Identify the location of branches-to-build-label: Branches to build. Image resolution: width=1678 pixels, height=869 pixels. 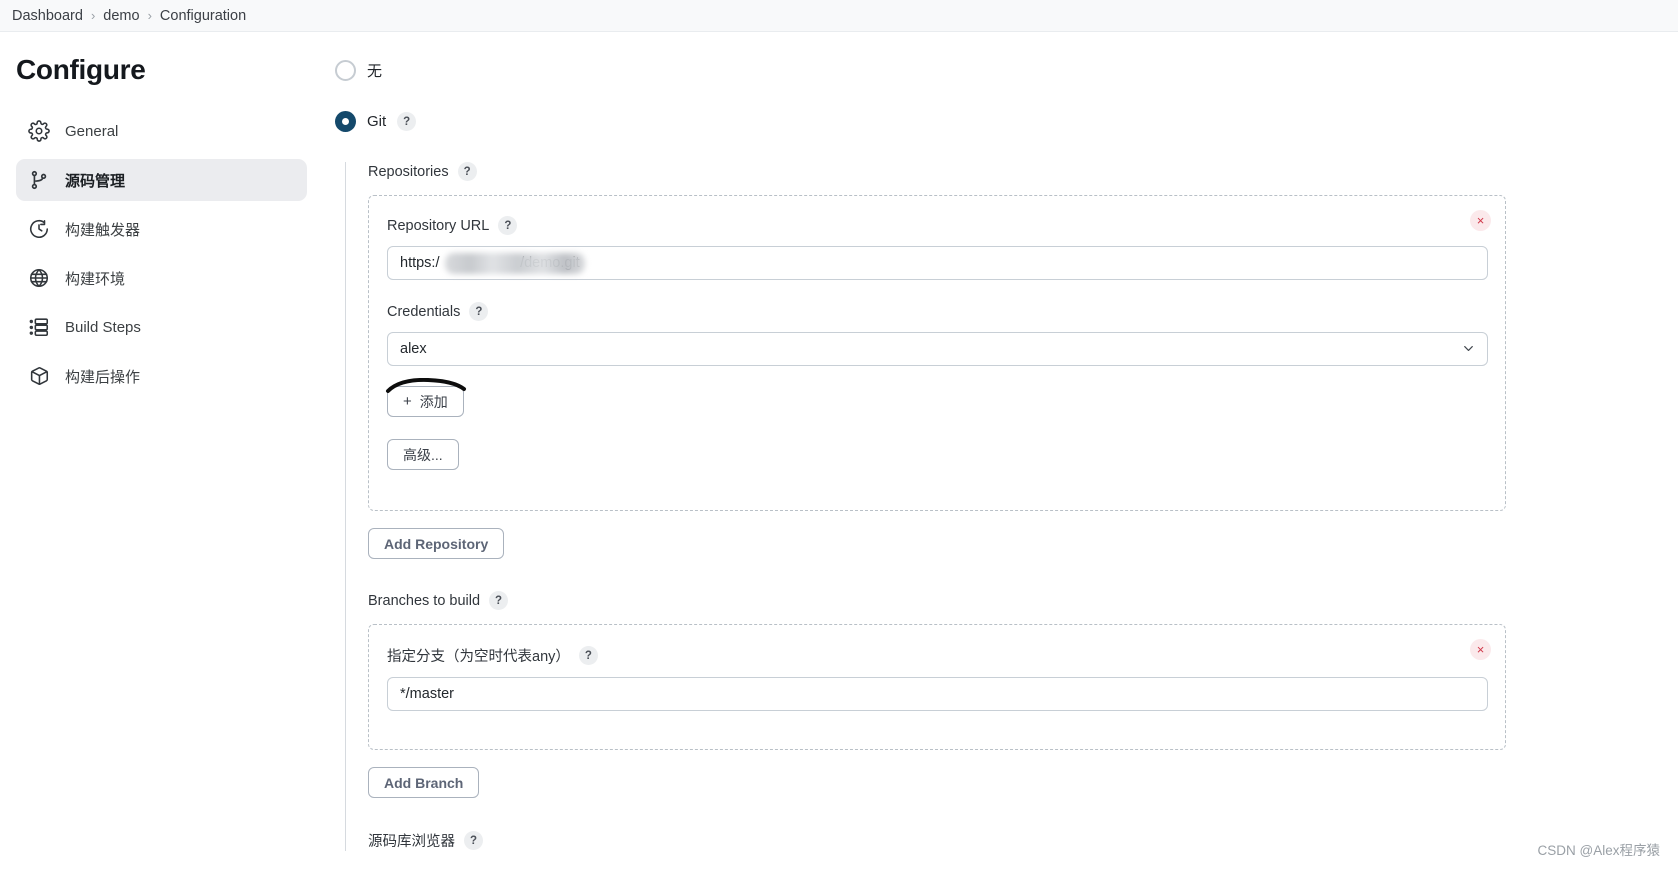
(424, 600).